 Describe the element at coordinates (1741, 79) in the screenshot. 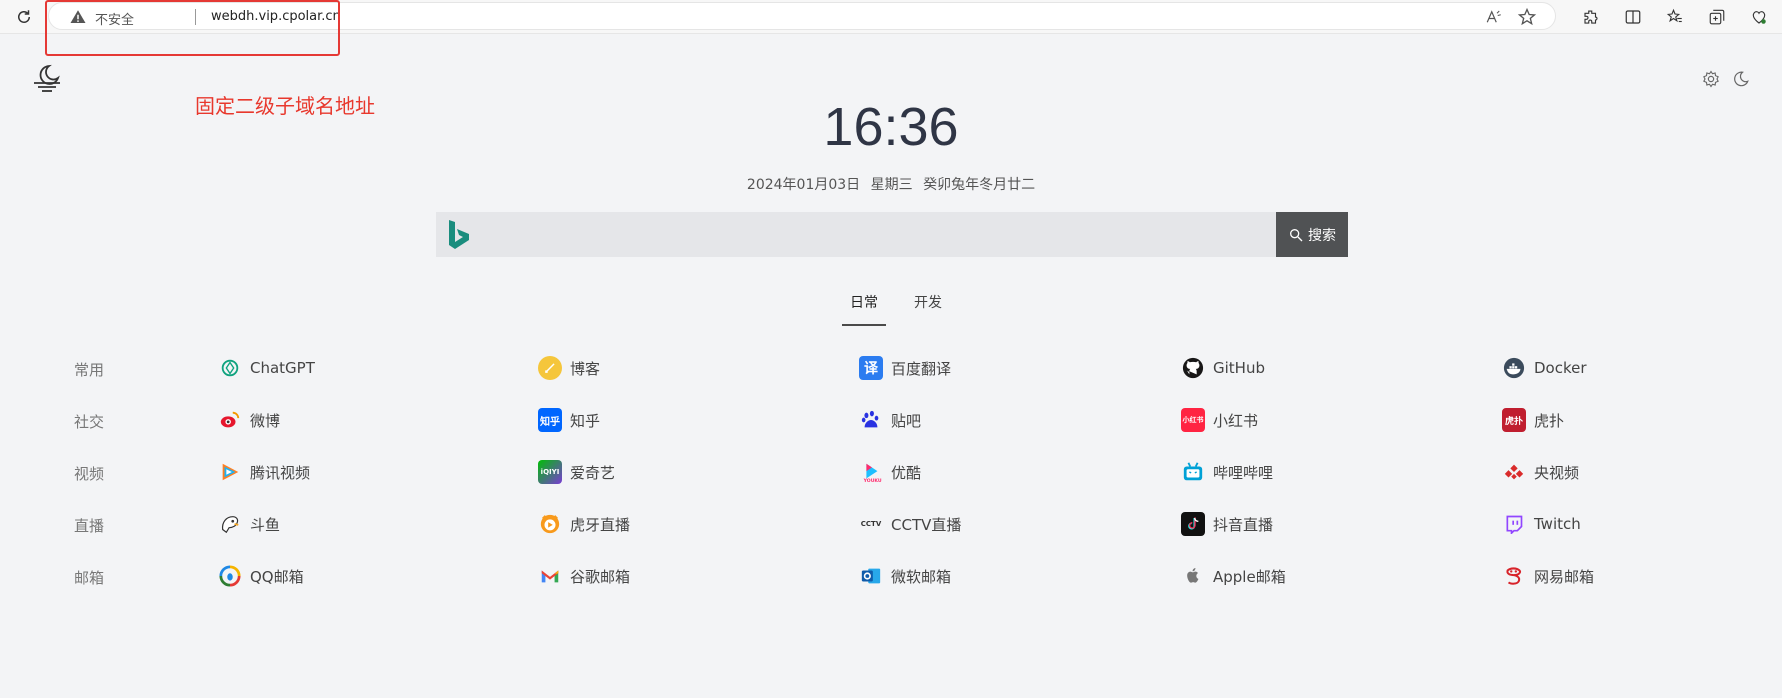

I see `dark-mode-moon-icon` at that location.